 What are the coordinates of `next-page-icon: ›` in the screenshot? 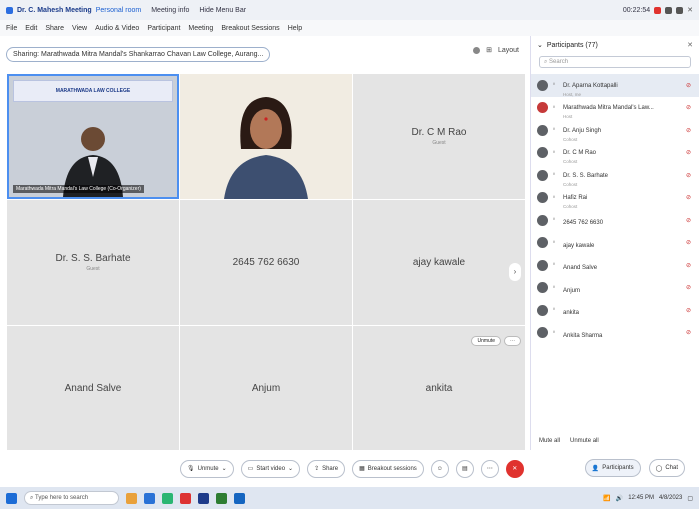 It's located at (515, 271).